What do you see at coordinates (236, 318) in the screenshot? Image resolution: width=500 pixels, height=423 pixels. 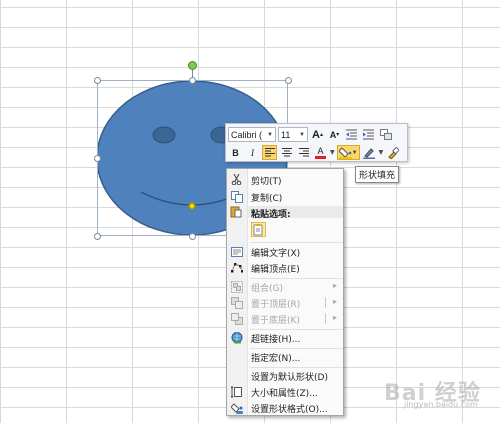 I see `send-to-back-icon` at bounding box center [236, 318].